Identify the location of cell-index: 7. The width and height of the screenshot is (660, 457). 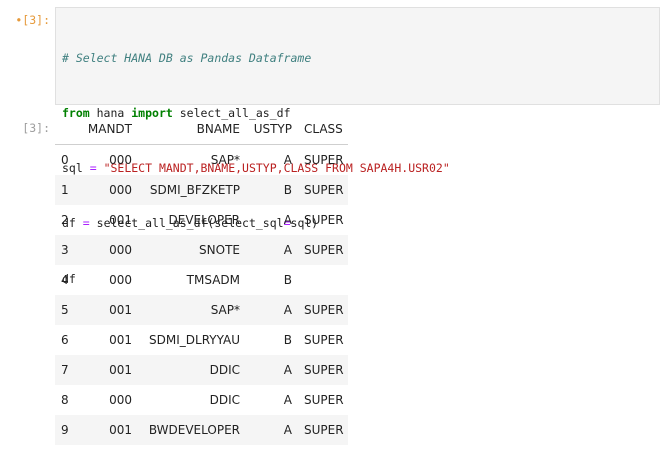
(65, 370).